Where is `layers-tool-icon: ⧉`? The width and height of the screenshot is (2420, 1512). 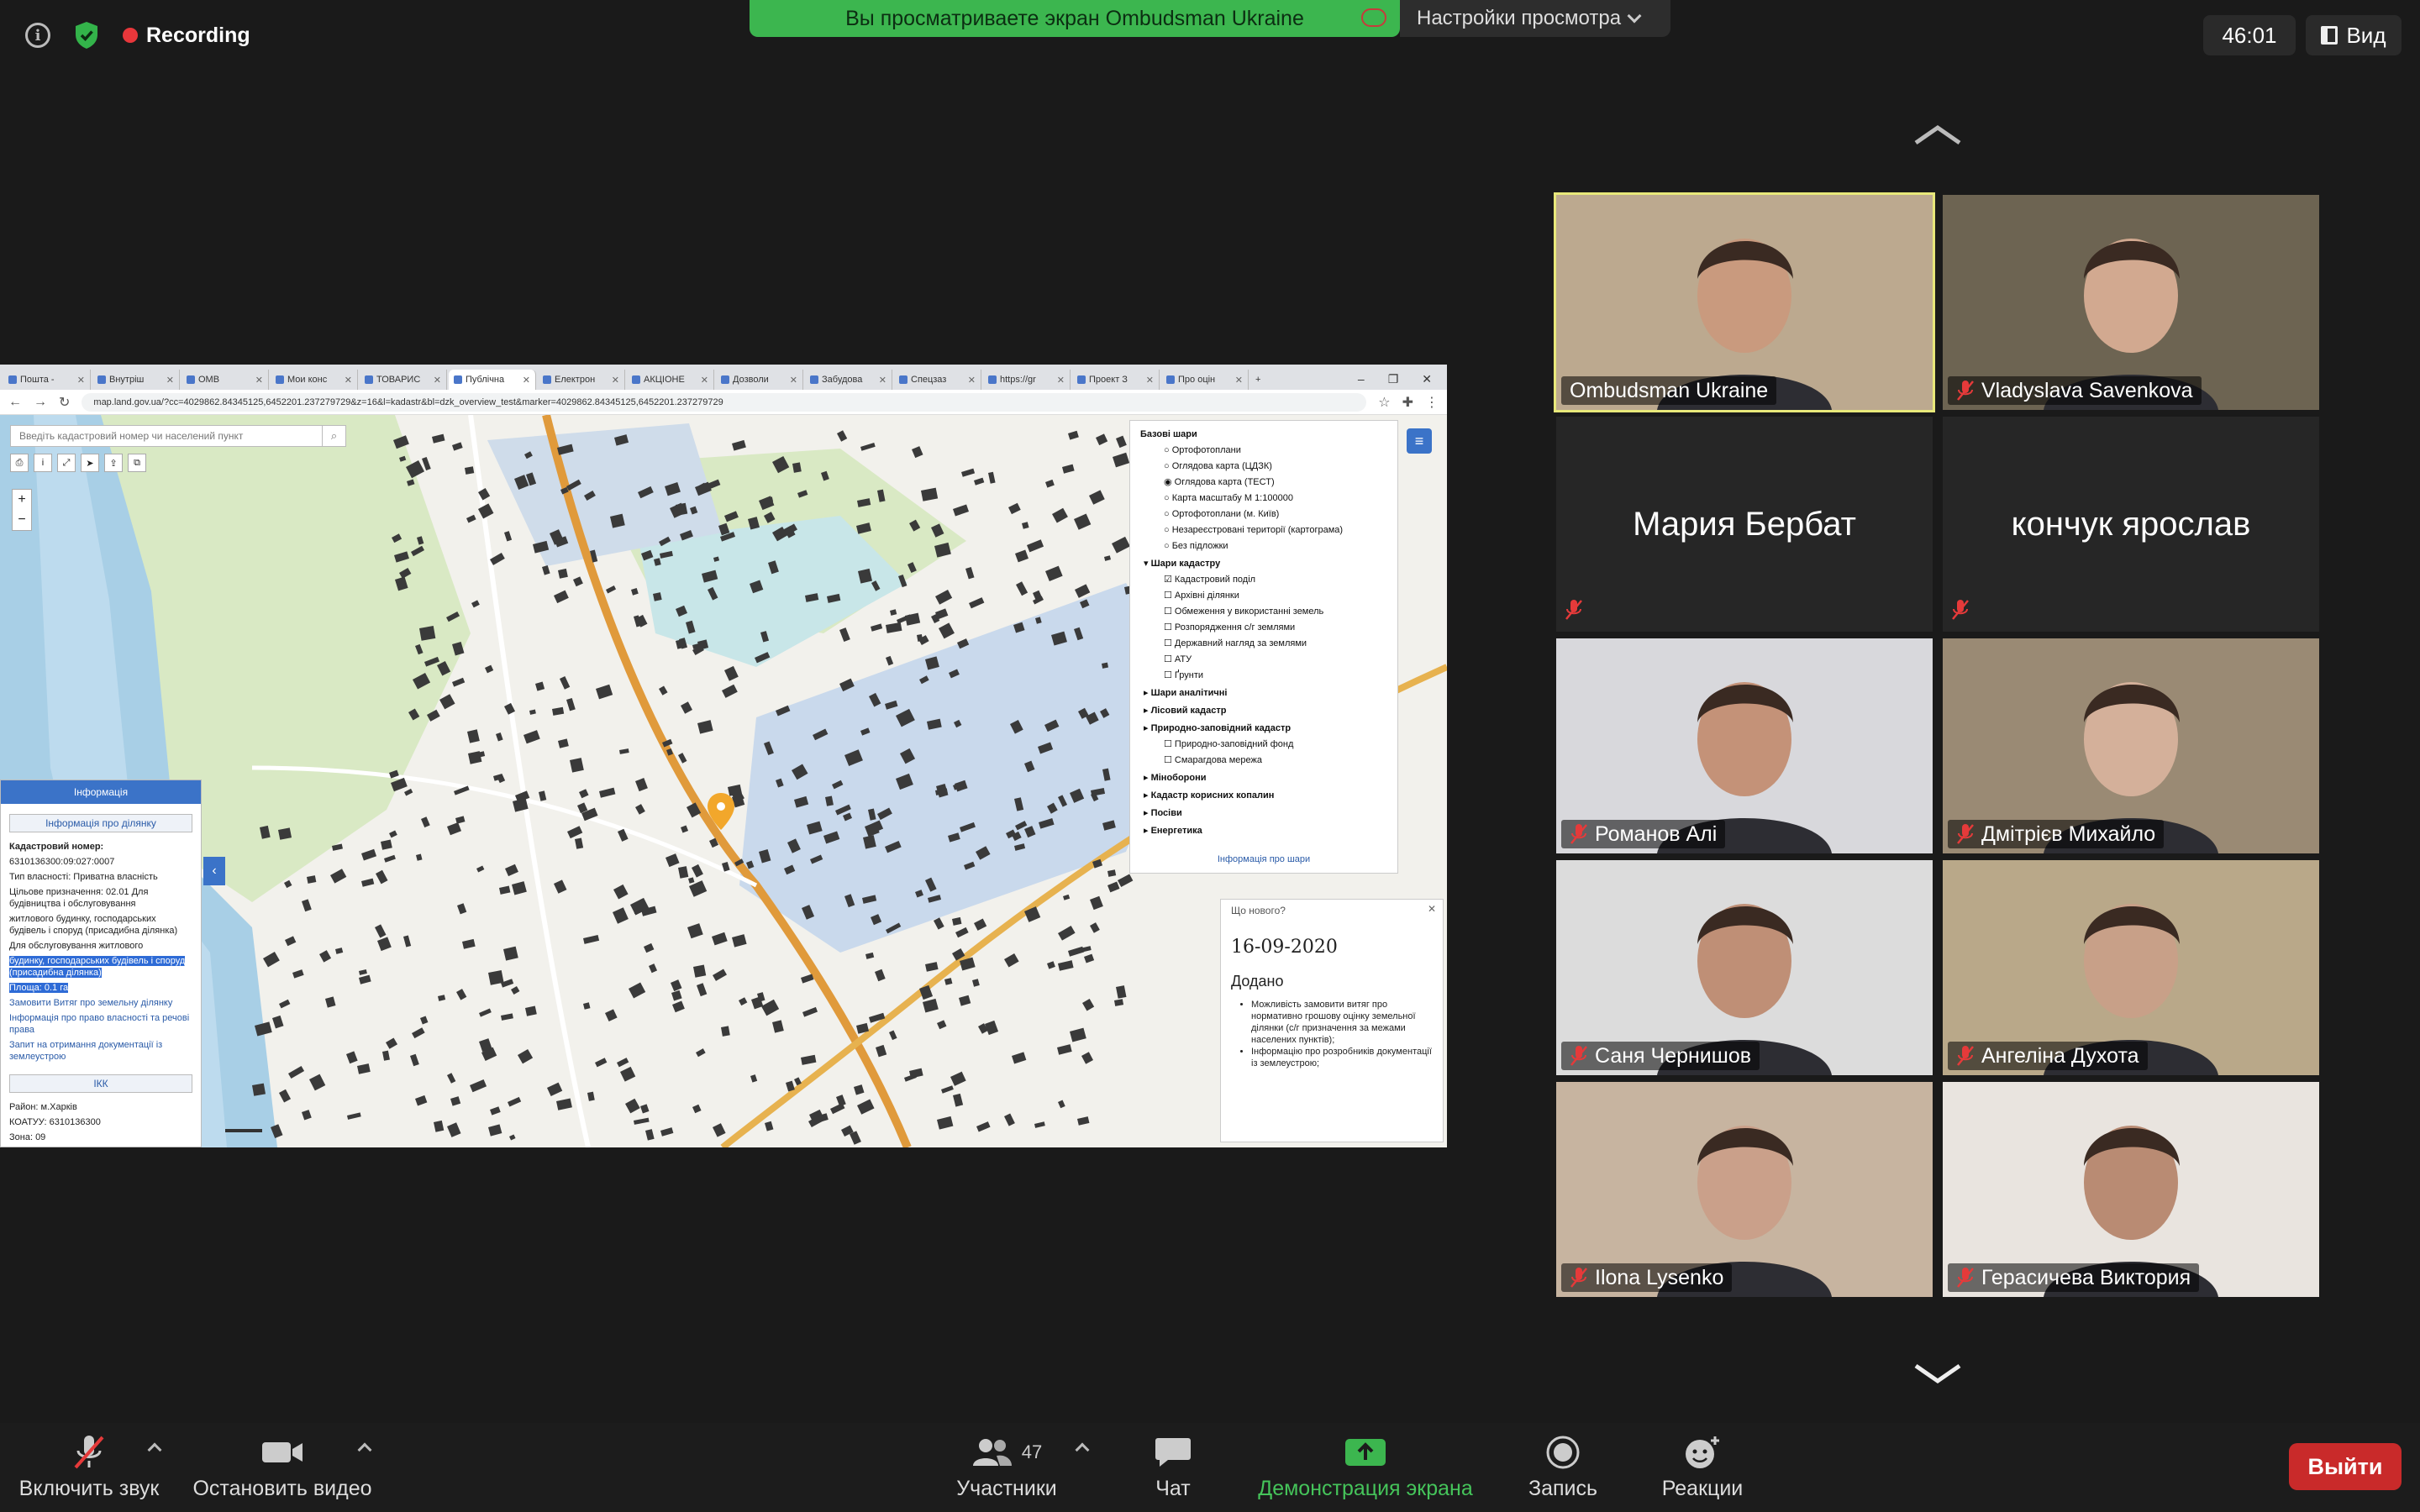 layers-tool-icon: ⧉ is located at coordinates (137, 463).